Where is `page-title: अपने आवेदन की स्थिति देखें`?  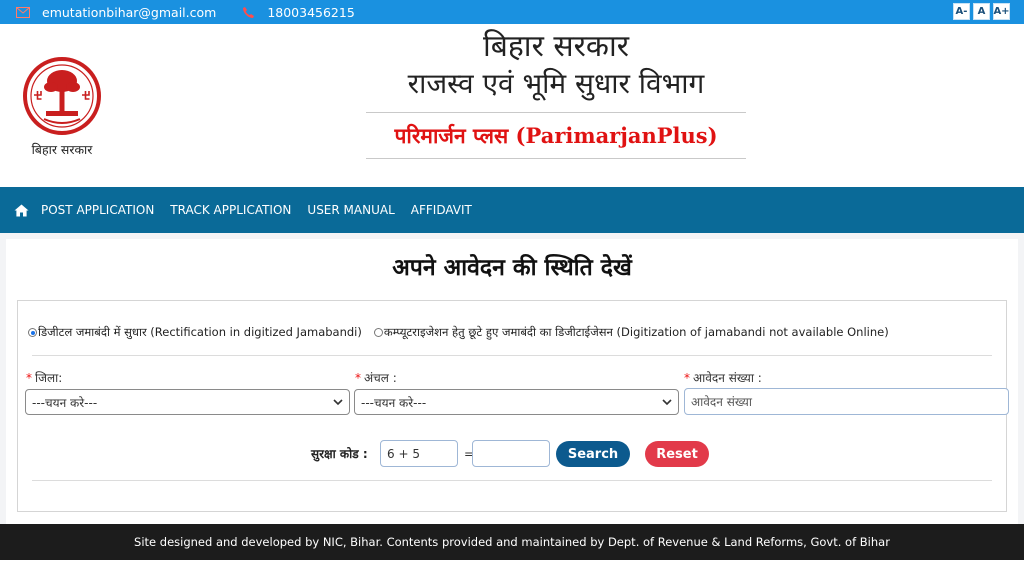 page-title: अपने आवेदन की स्थिति देखें is located at coordinates (512, 267).